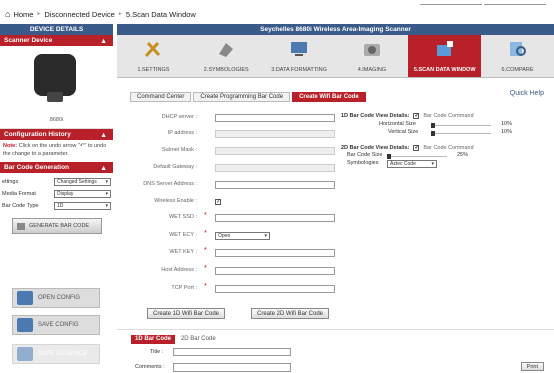 The height and width of the screenshot is (373, 554). I want to click on device-save-icon, so click(25, 354).